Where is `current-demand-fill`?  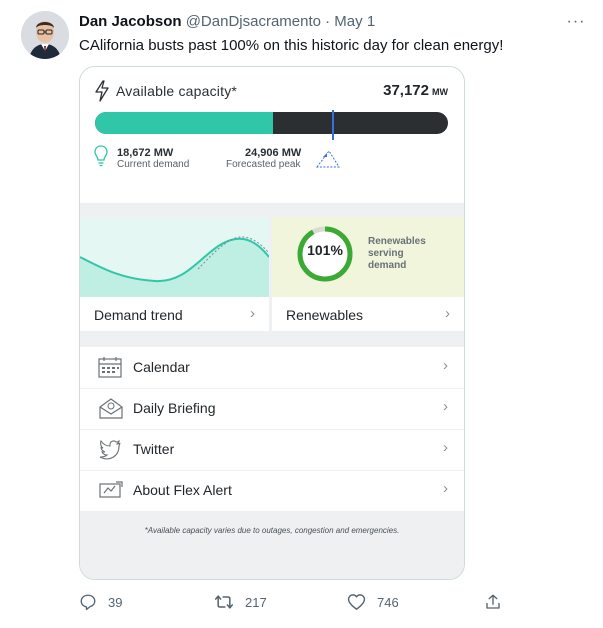 current-demand-fill is located at coordinates (184, 123).